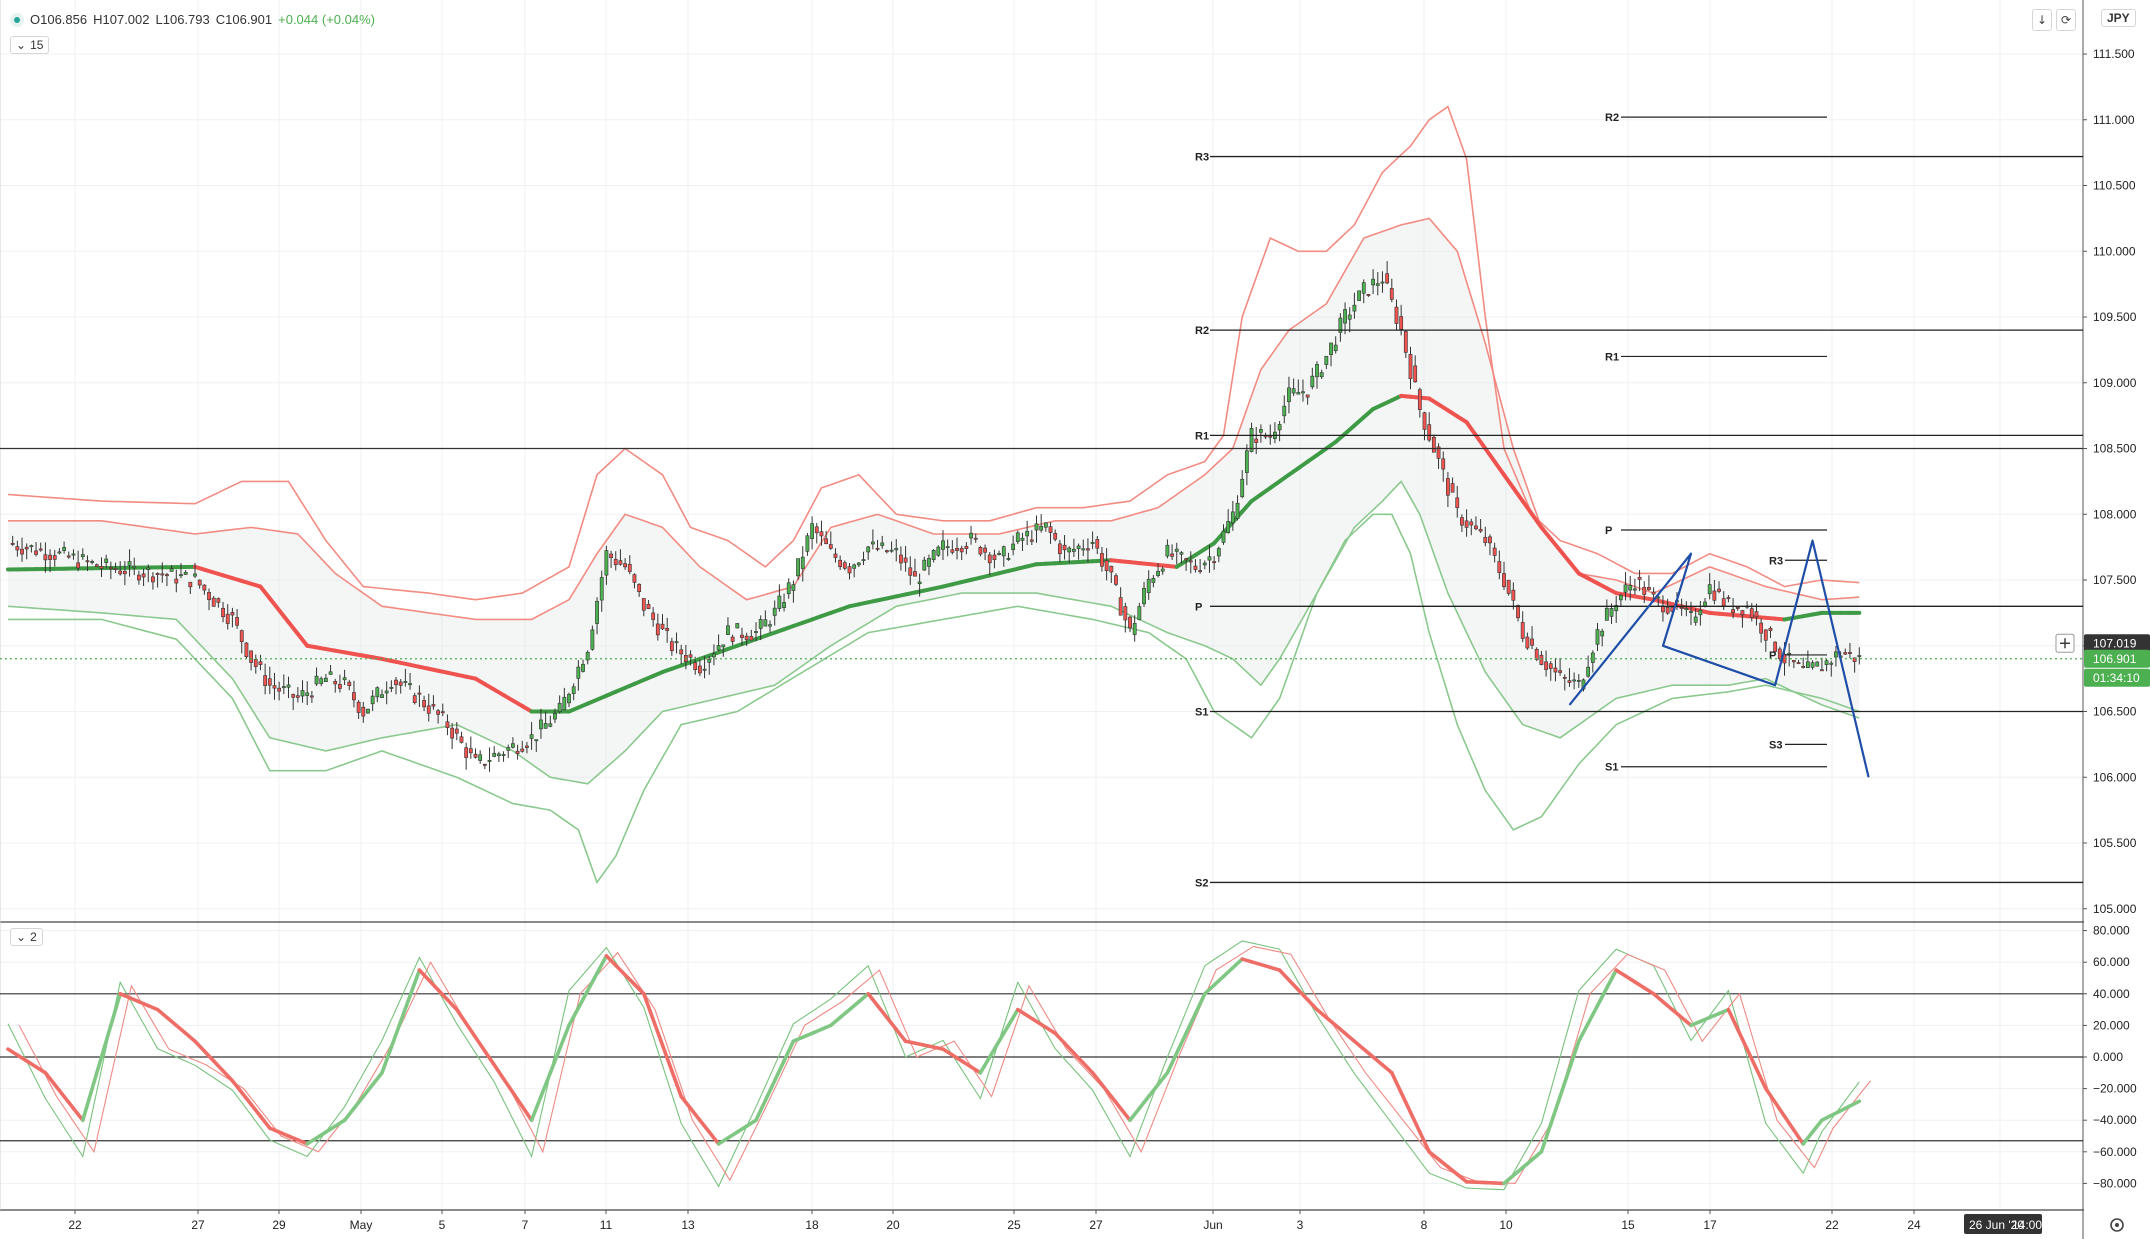 This screenshot has height=1239, width=2150. What do you see at coordinates (2115, 1183) in the screenshot?
I see `osc-tick-label: −80.000` at bounding box center [2115, 1183].